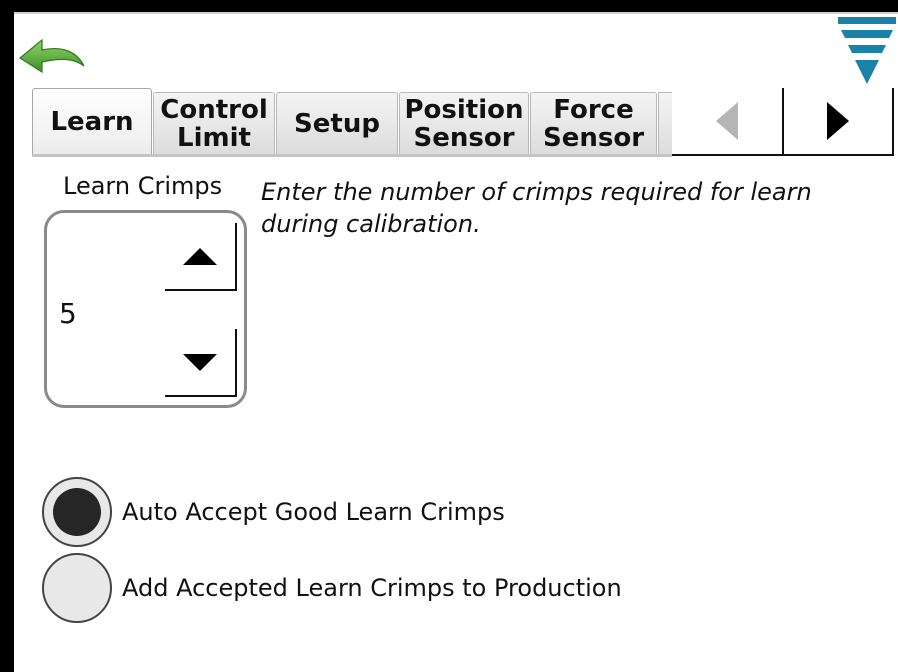 The image size is (898, 672). What do you see at coordinates (456, 13) in the screenshot?
I see `frame-divider` at bounding box center [456, 13].